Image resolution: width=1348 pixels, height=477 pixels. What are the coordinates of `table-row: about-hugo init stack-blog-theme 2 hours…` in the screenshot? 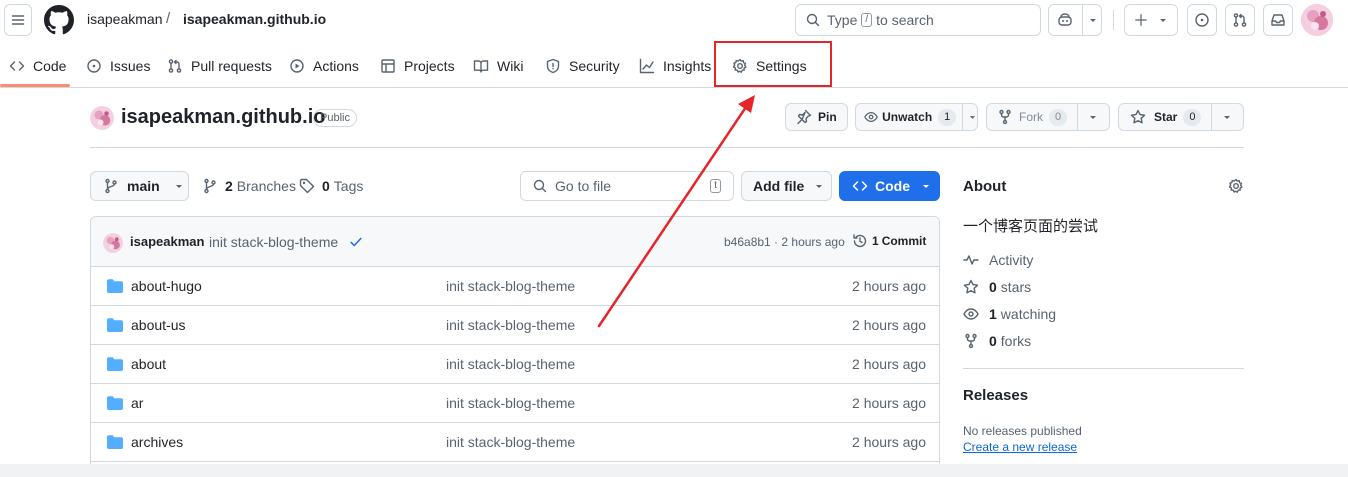 It's located at (515, 286).